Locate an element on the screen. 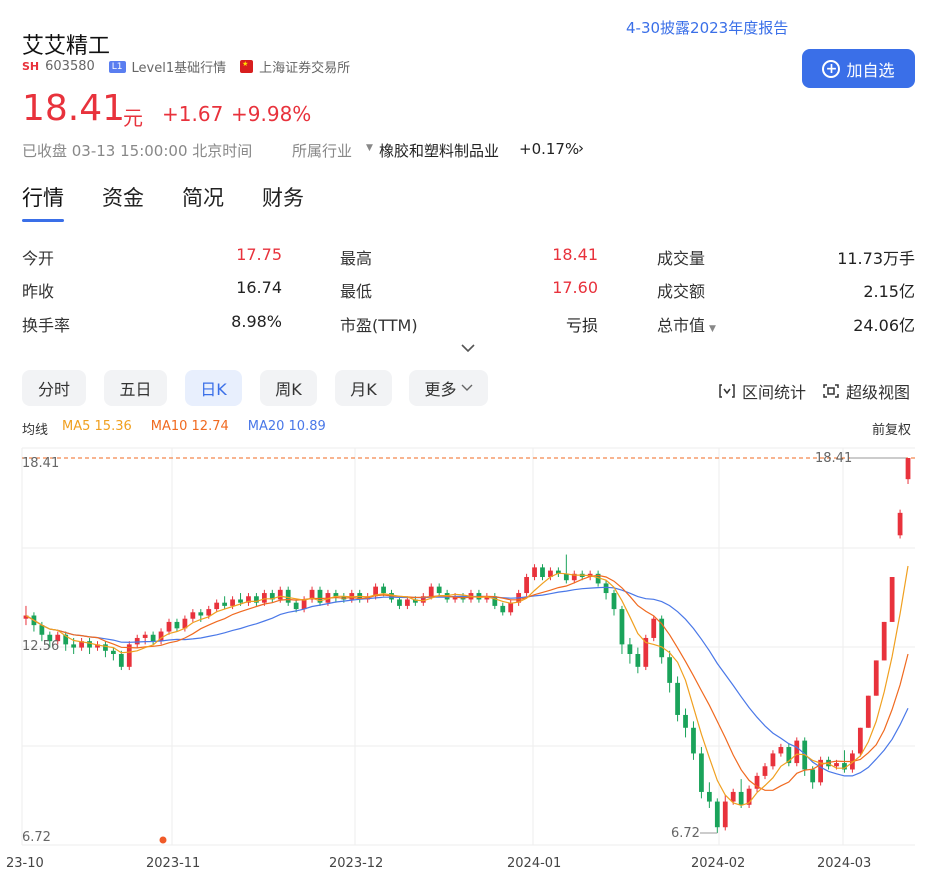 This screenshot has height=878, width=948. price-change-pct: +9.98% is located at coordinates (271, 114).